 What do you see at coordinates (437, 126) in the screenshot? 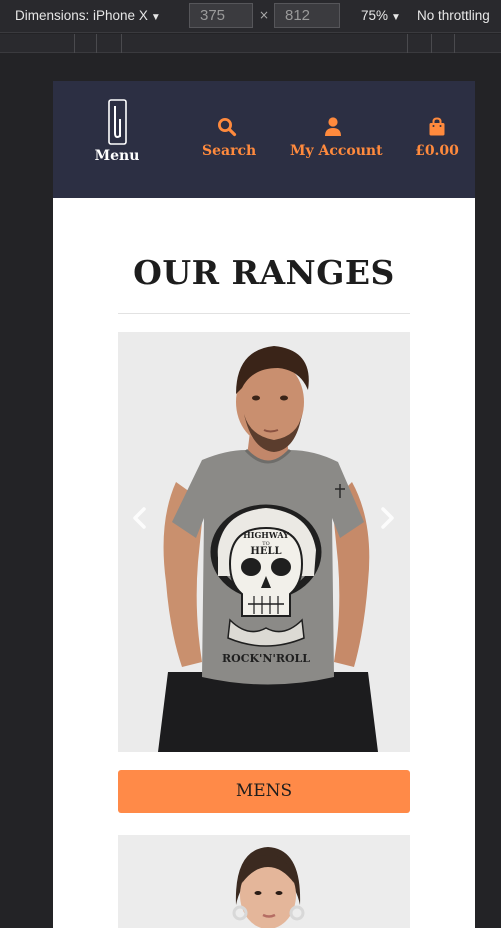
I see `shopping-bag-icon` at bounding box center [437, 126].